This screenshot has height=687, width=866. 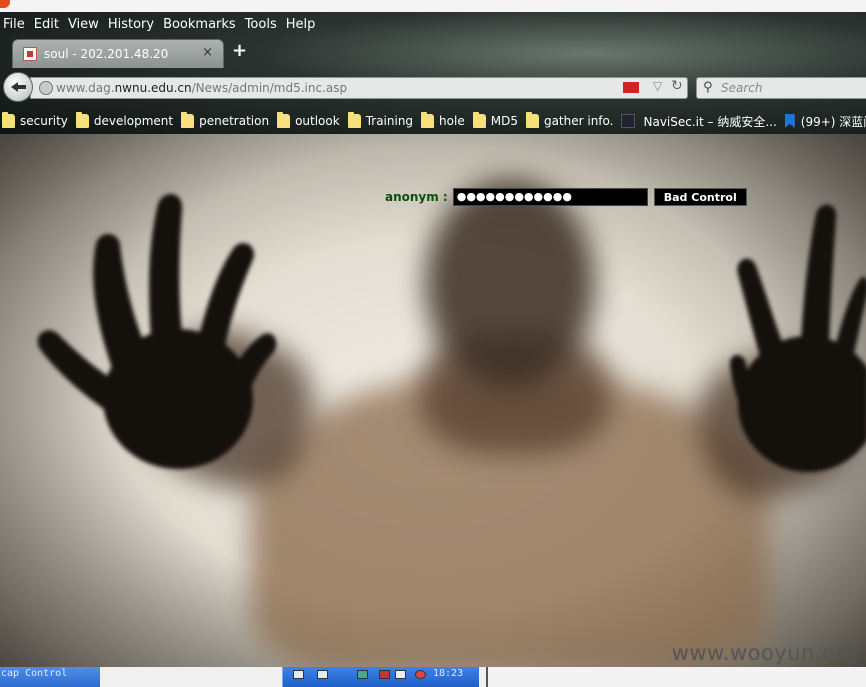 I want to click on antivirus-icon, so click(x=420, y=674).